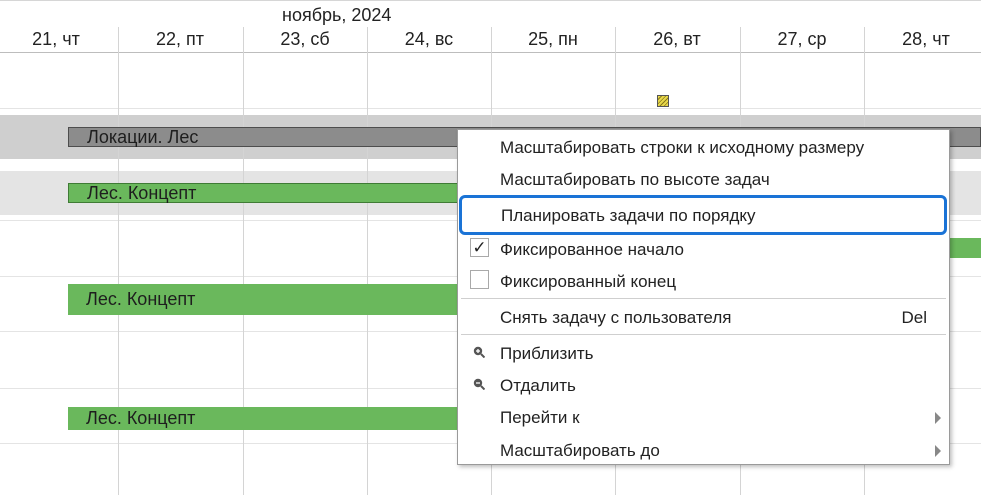 The image size is (981, 495). Describe the element at coordinates (479, 352) in the screenshot. I see `zoom-in-icon` at that location.